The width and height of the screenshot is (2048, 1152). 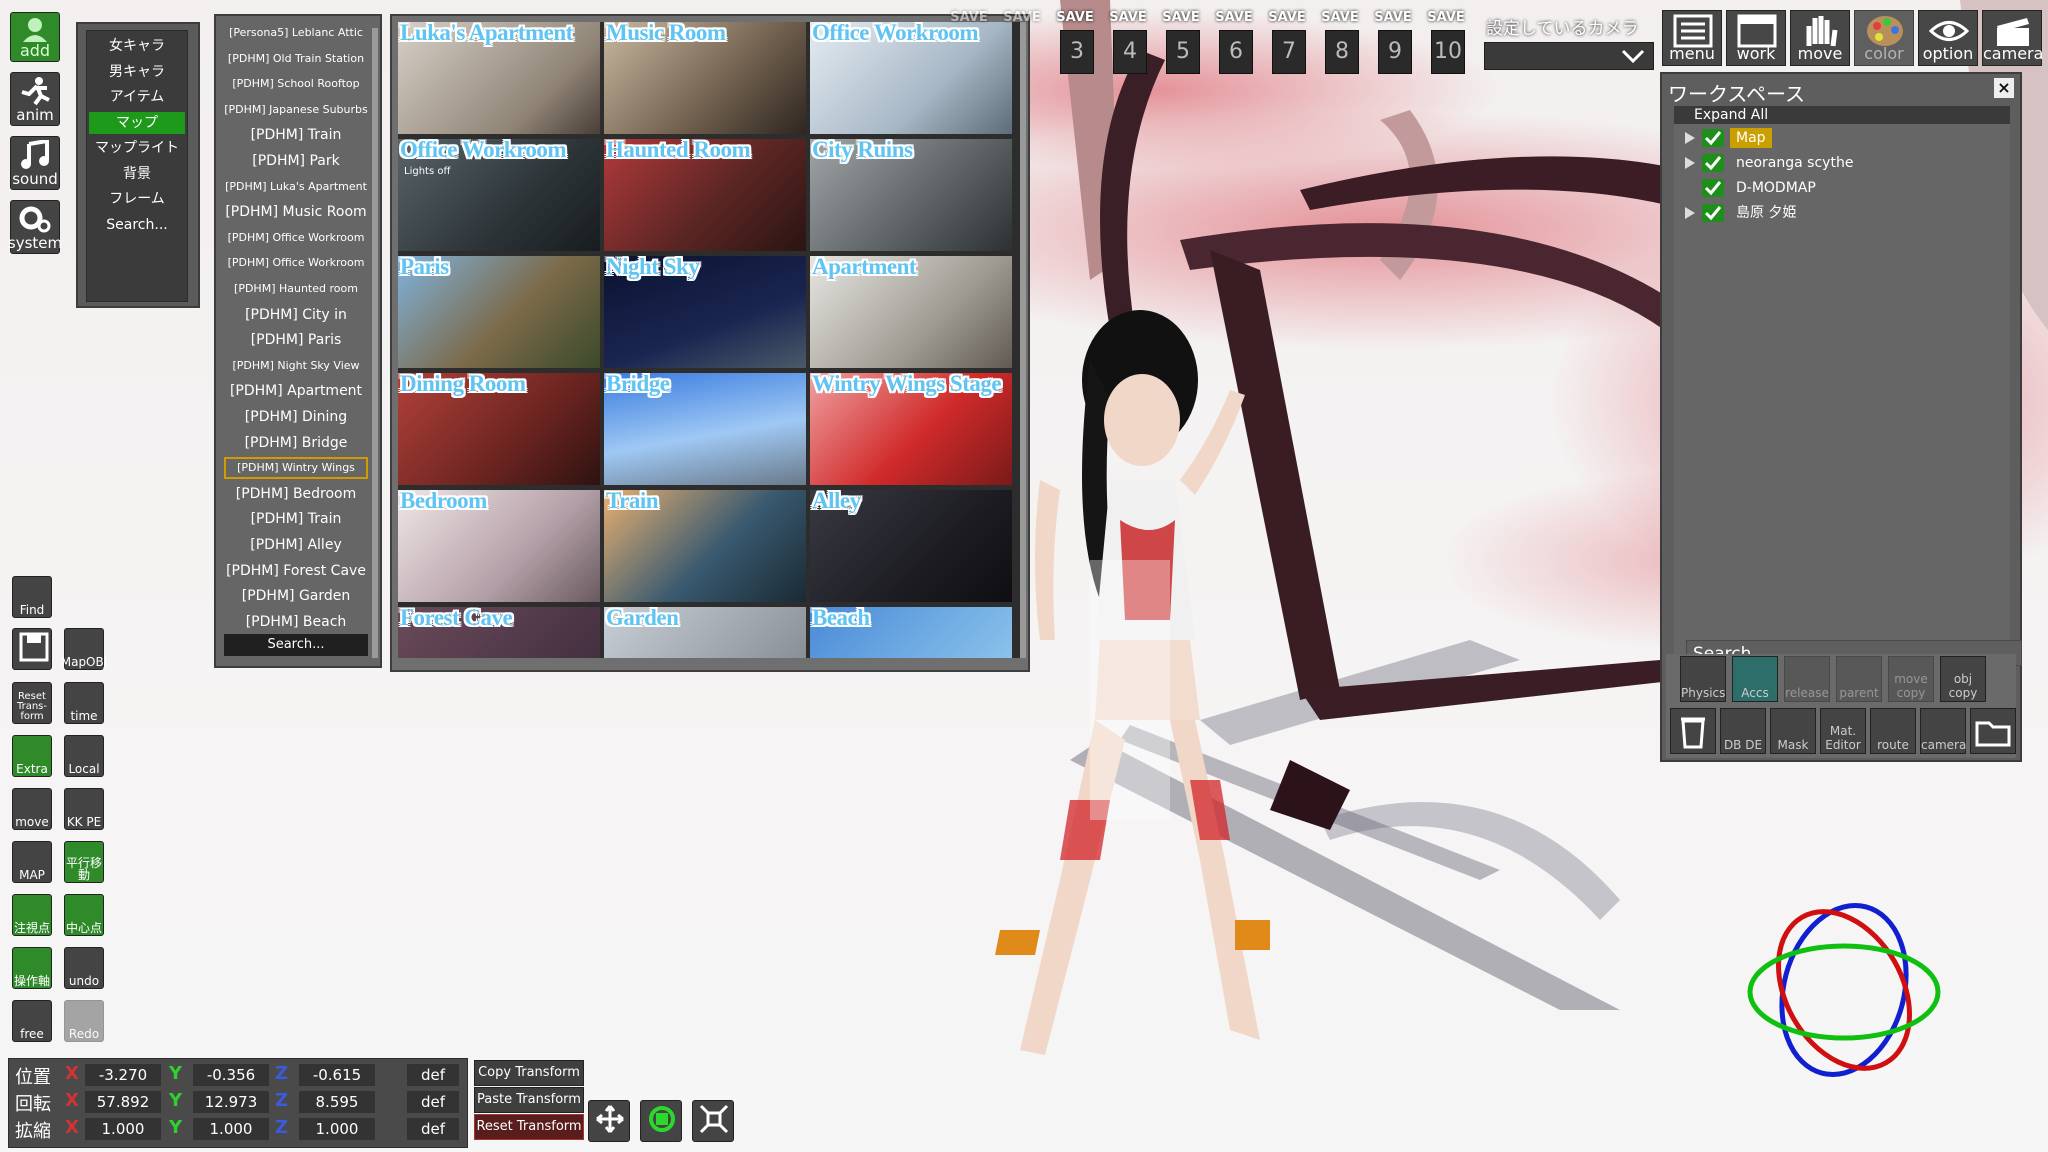 I want to click on transform-y-field: 1.000, so click(x=231, y=1129).